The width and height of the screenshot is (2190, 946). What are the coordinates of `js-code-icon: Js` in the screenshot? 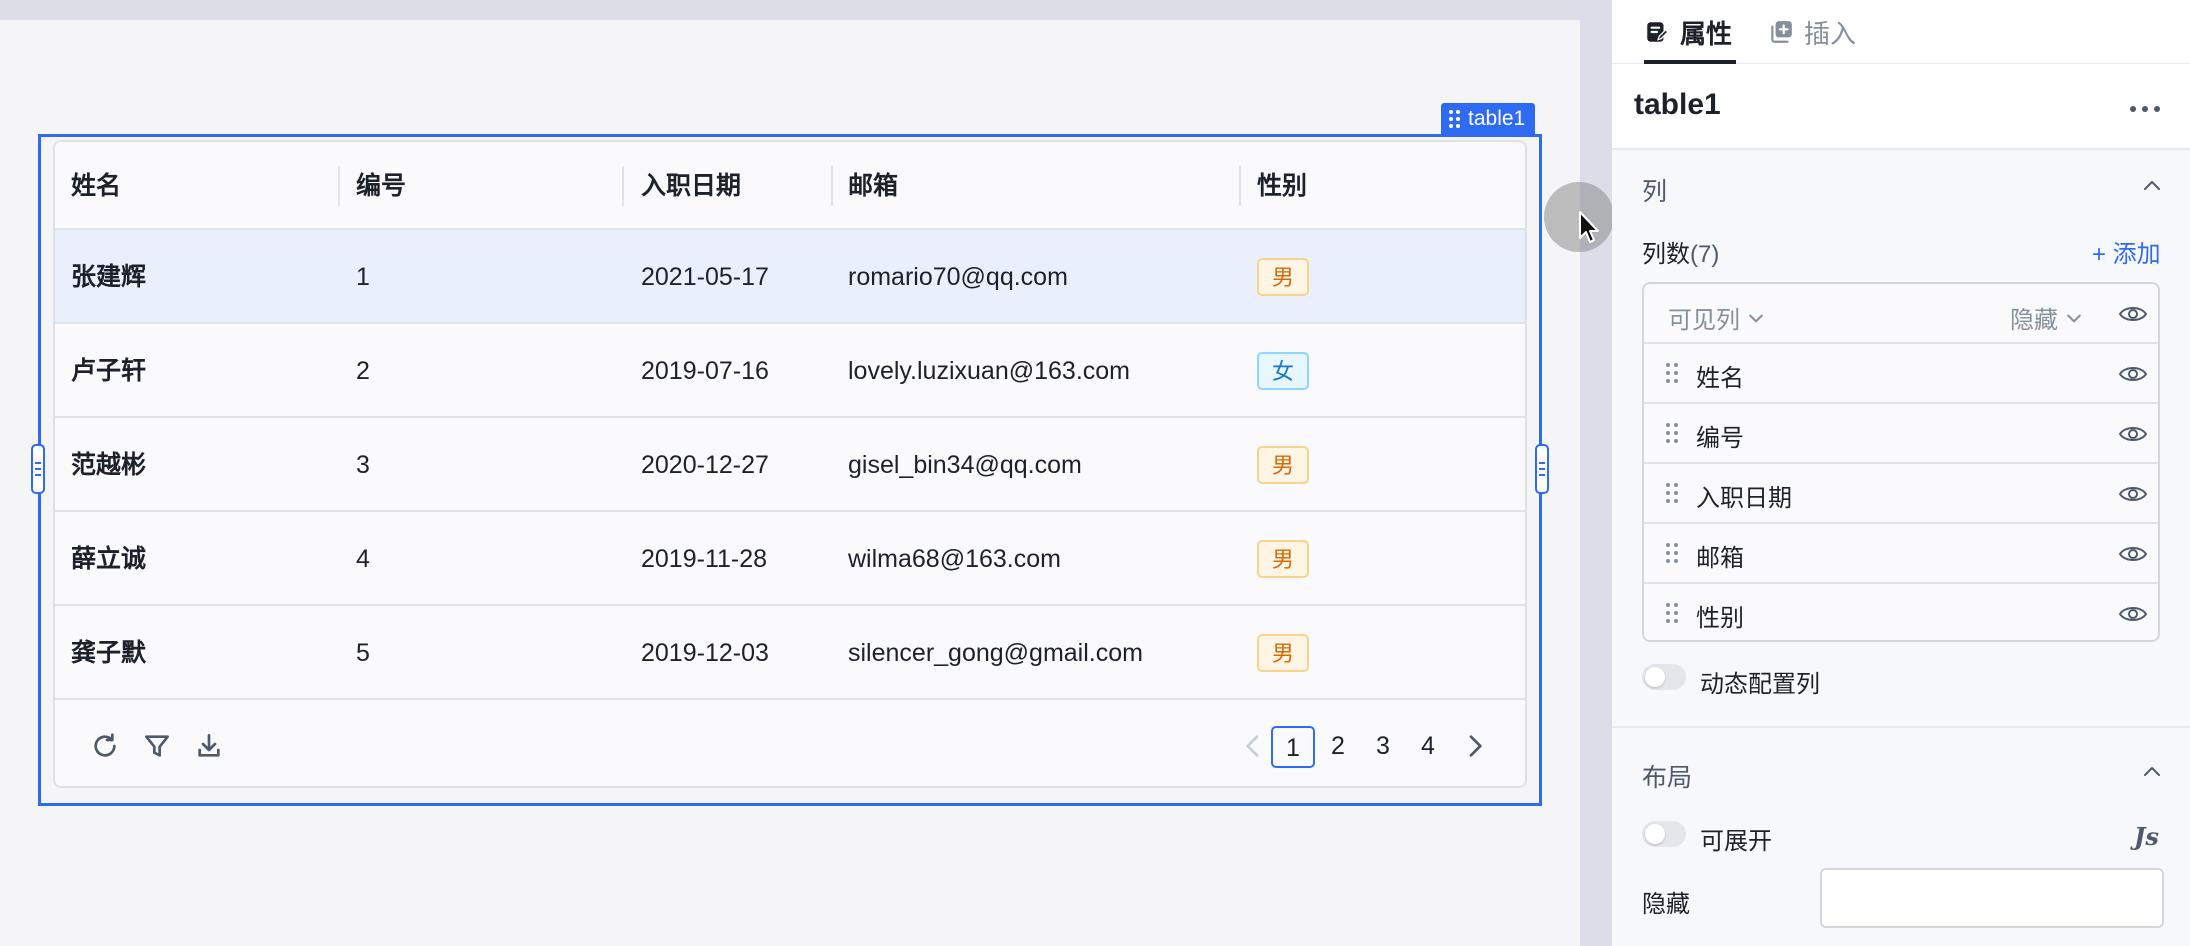 It's located at (2146, 836).